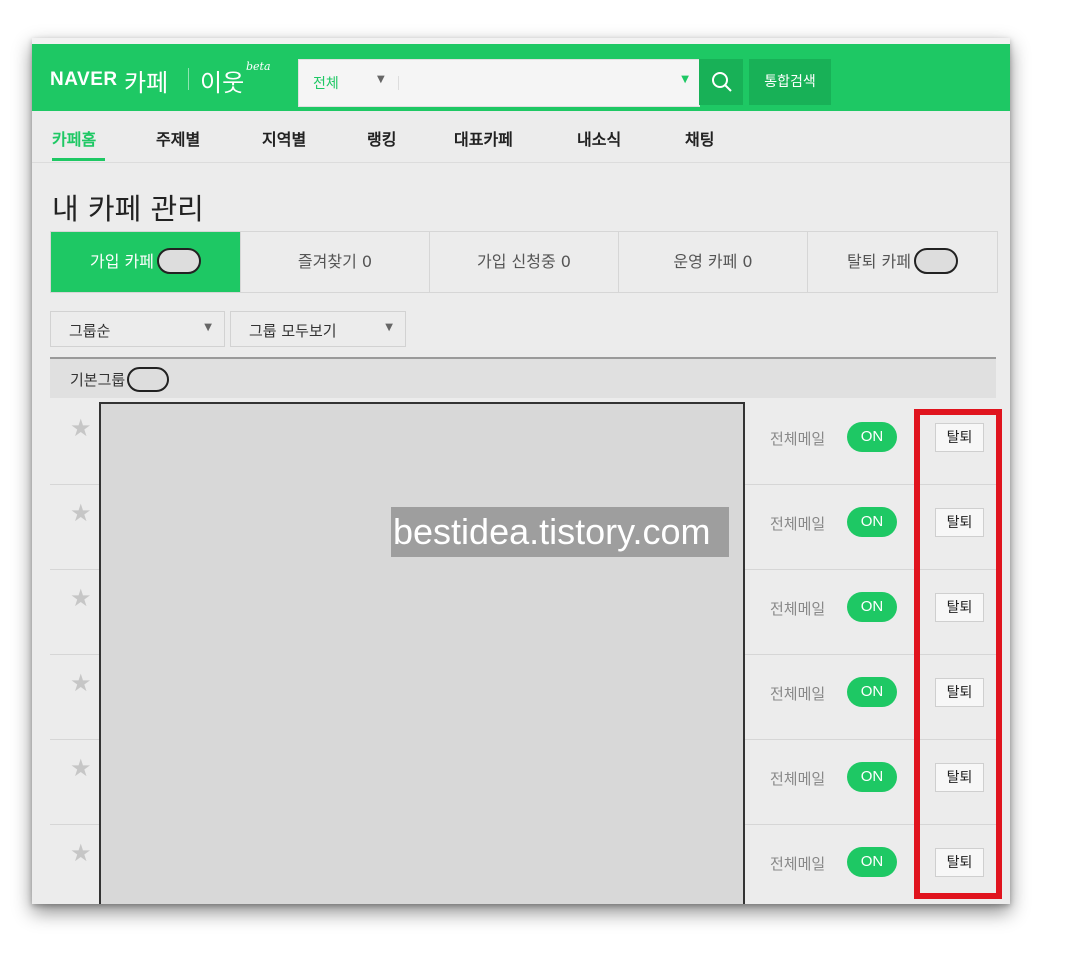  Describe the element at coordinates (120, 379) in the screenshot. I see `group-label: 기본그룹` at that location.